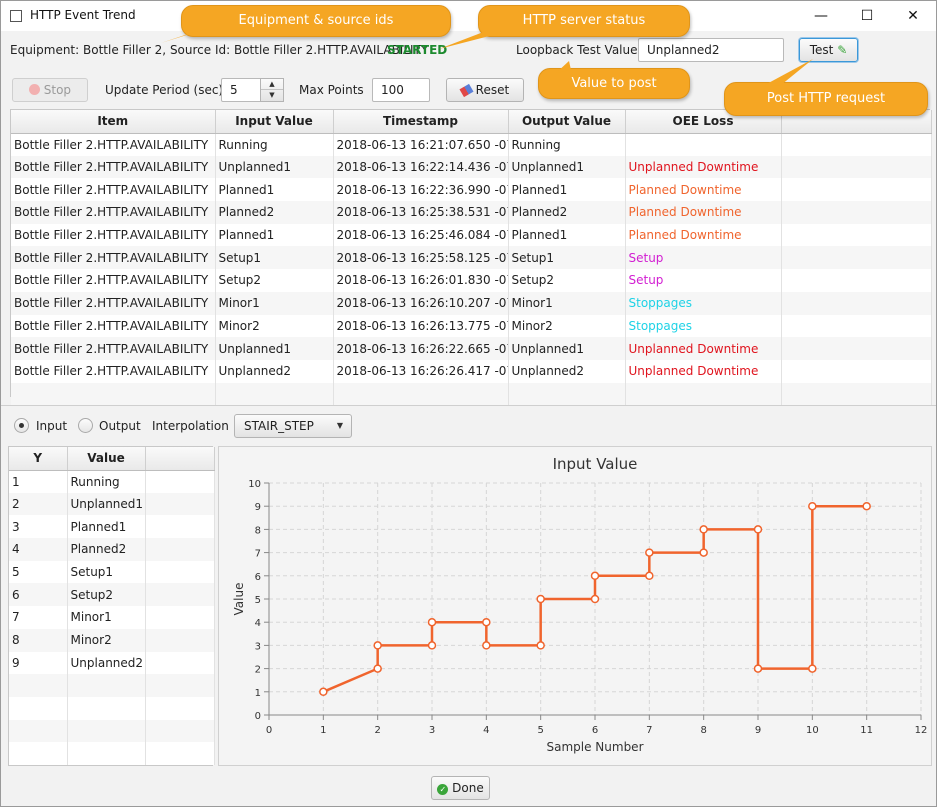 This screenshot has width=937, height=807. I want to click on cell-output-value: Minor2, so click(567, 326).